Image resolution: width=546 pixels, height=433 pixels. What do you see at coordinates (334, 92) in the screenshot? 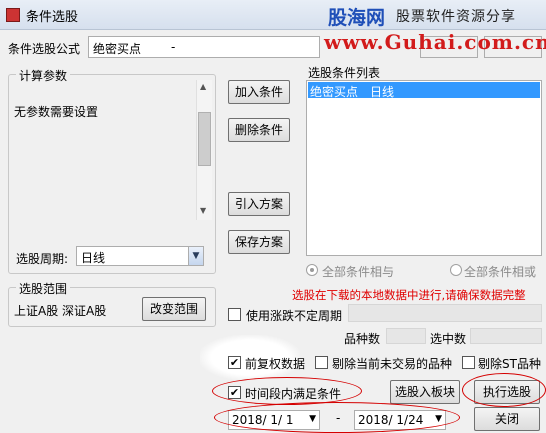
I see `condition-name: 绝密买点` at bounding box center [334, 92].